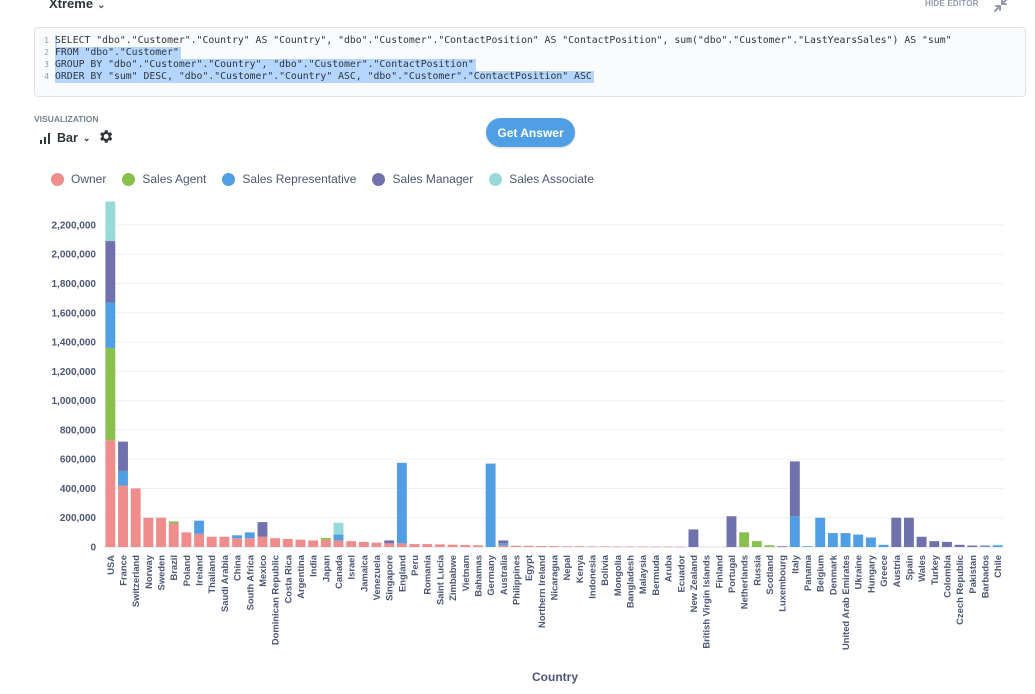 The height and width of the screenshot is (694, 1035). What do you see at coordinates (490, 574) in the screenshot?
I see `x-tick-label: Germany` at bounding box center [490, 574].